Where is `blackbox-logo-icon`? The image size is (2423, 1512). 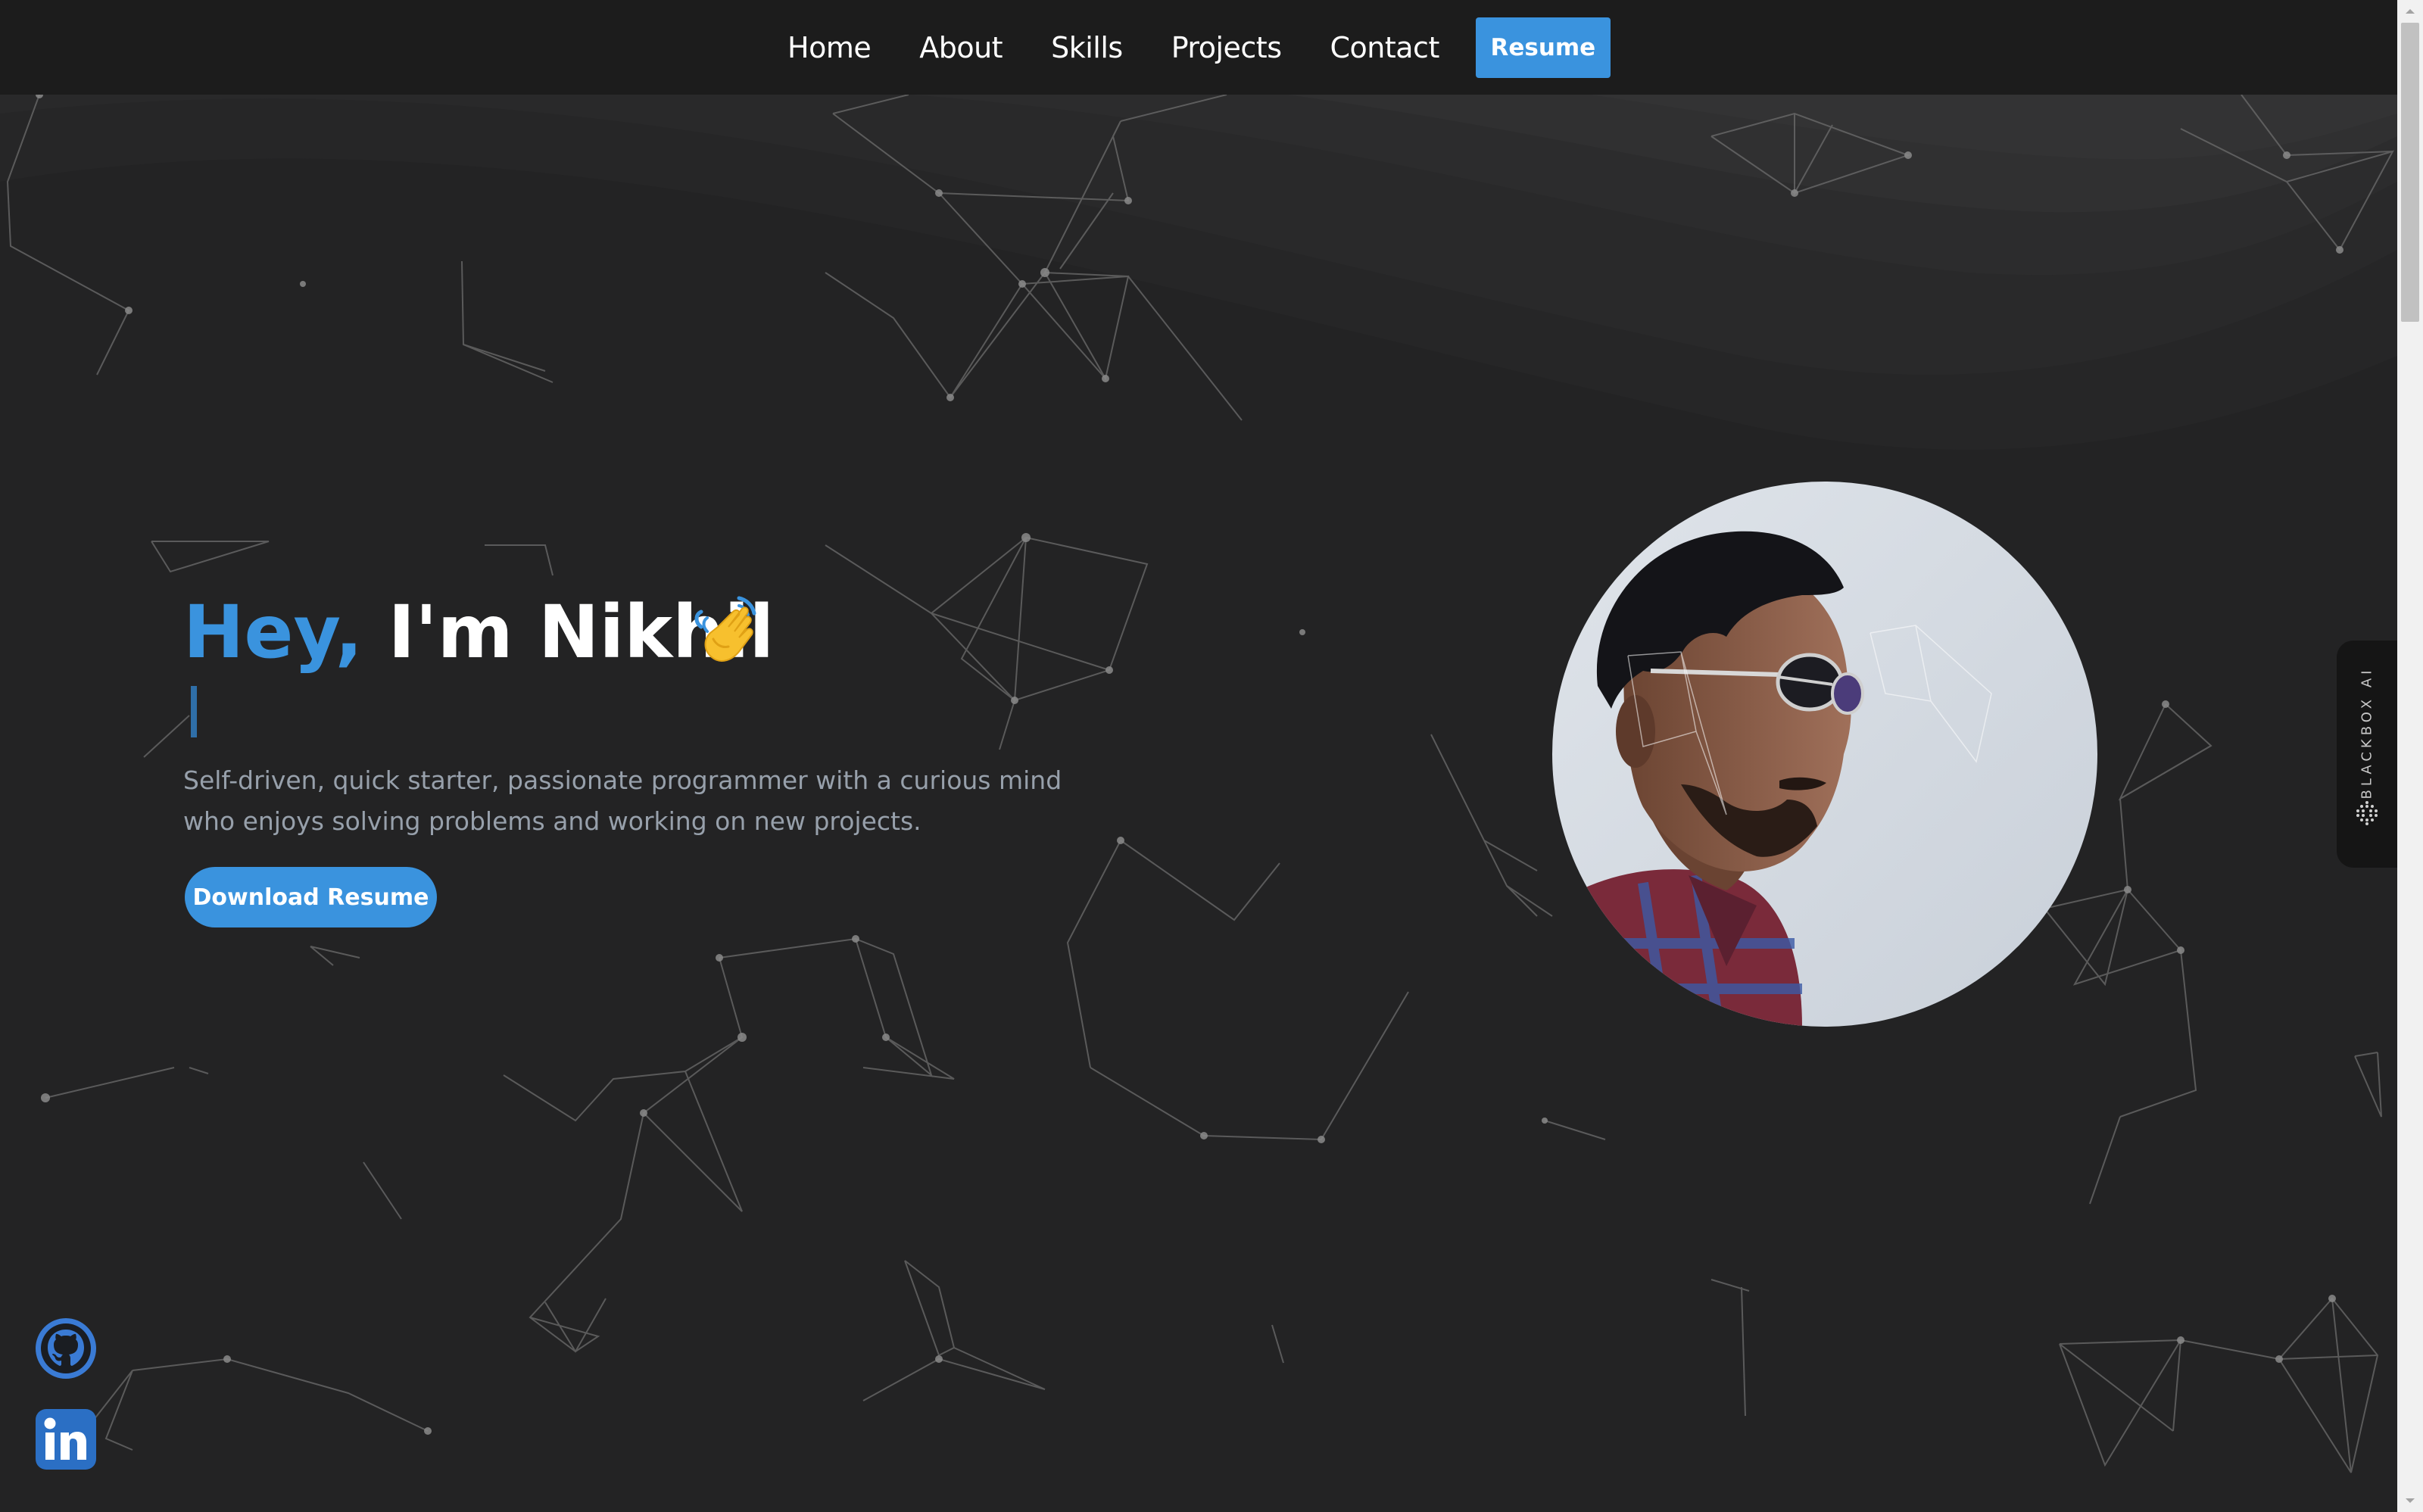 blackbox-logo-icon is located at coordinates (2367, 813).